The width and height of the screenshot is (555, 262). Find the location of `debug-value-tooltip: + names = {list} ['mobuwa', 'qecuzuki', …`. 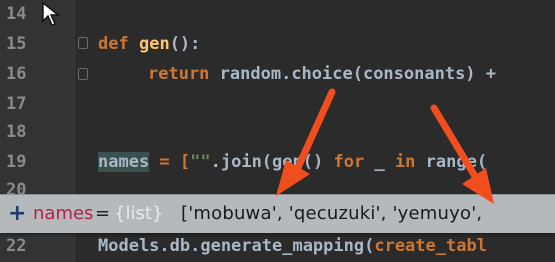

debug-value-tooltip: + names = {list} ['mobuwa', 'qecuzuki', … is located at coordinates (277, 214).